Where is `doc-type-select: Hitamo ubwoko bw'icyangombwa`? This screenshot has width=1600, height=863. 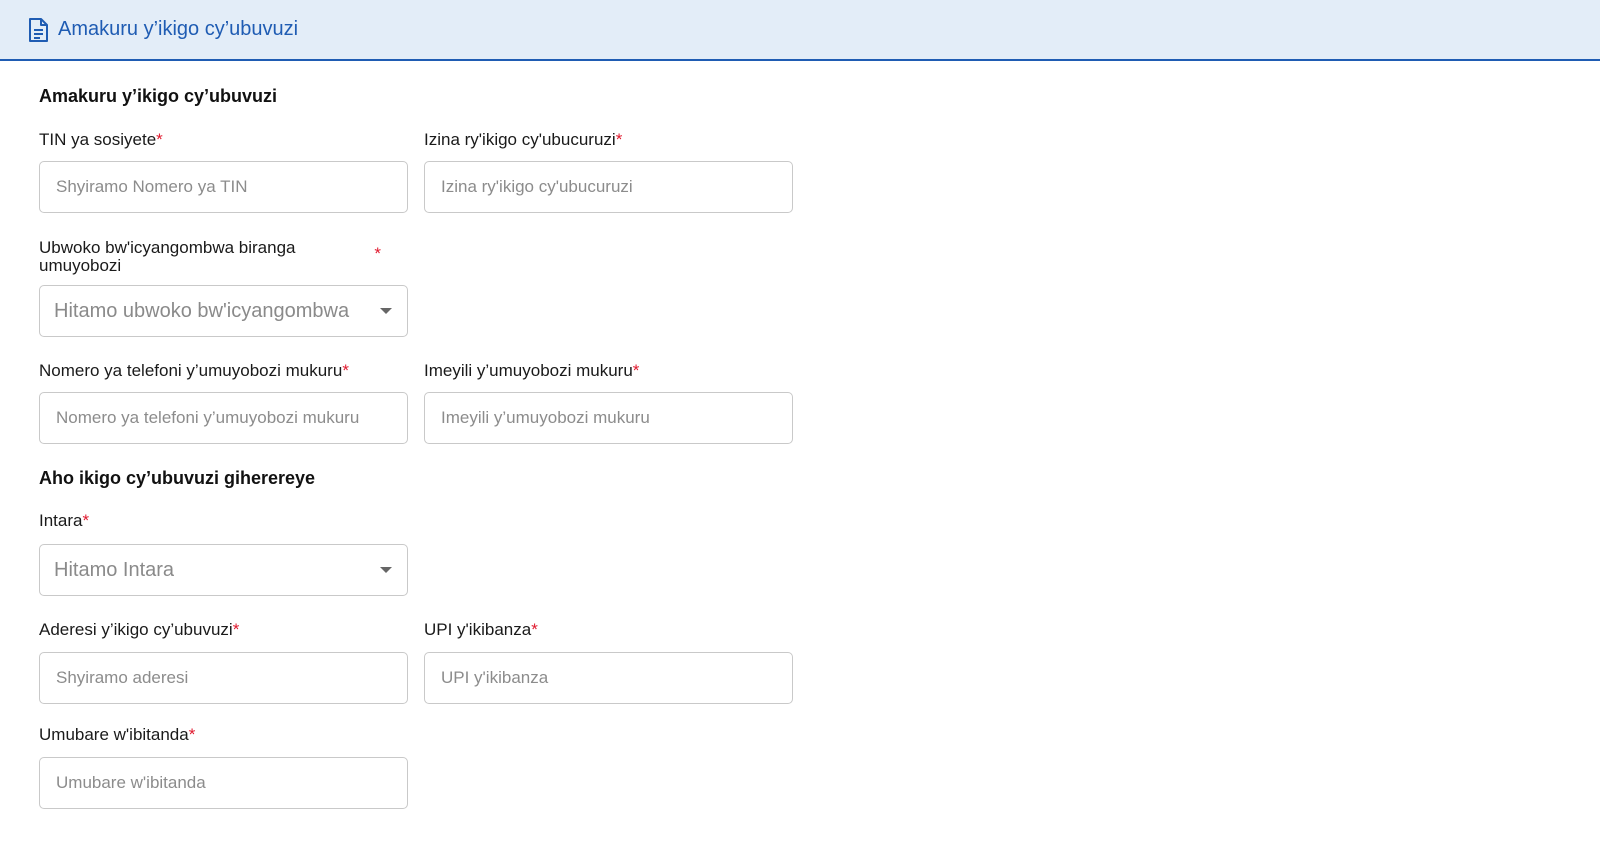 doc-type-select: Hitamo ubwoko bw'icyangombwa is located at coordinates (223, 311).